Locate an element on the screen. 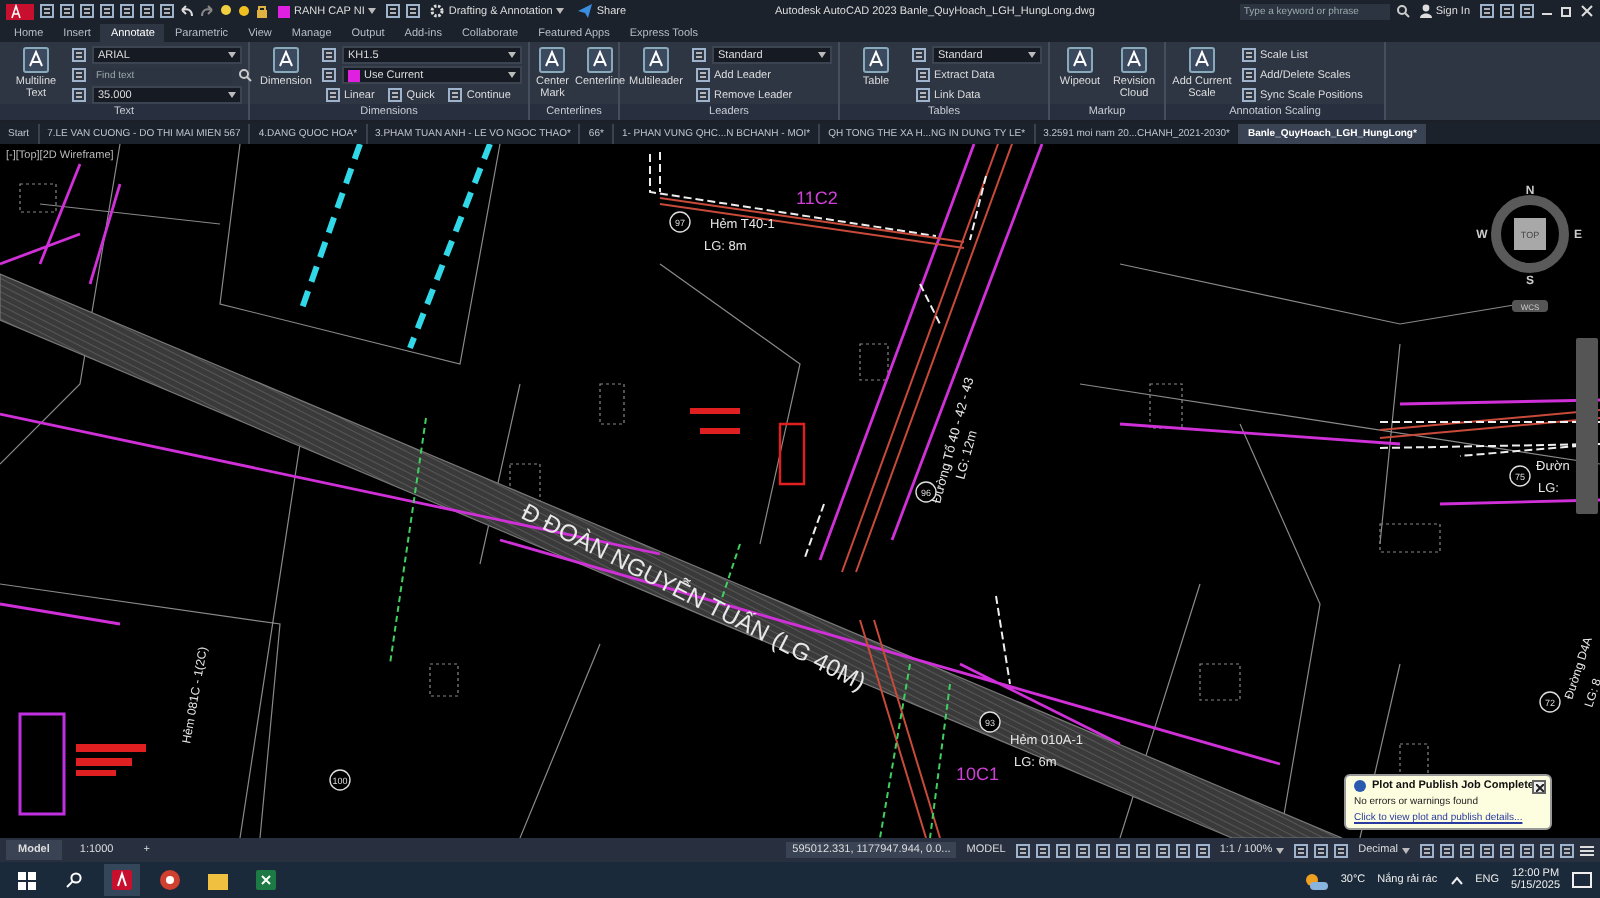 Image resolution: width=1600 pixels, height=898 pixels. plus-icon is located at coordinates (1321, 850).